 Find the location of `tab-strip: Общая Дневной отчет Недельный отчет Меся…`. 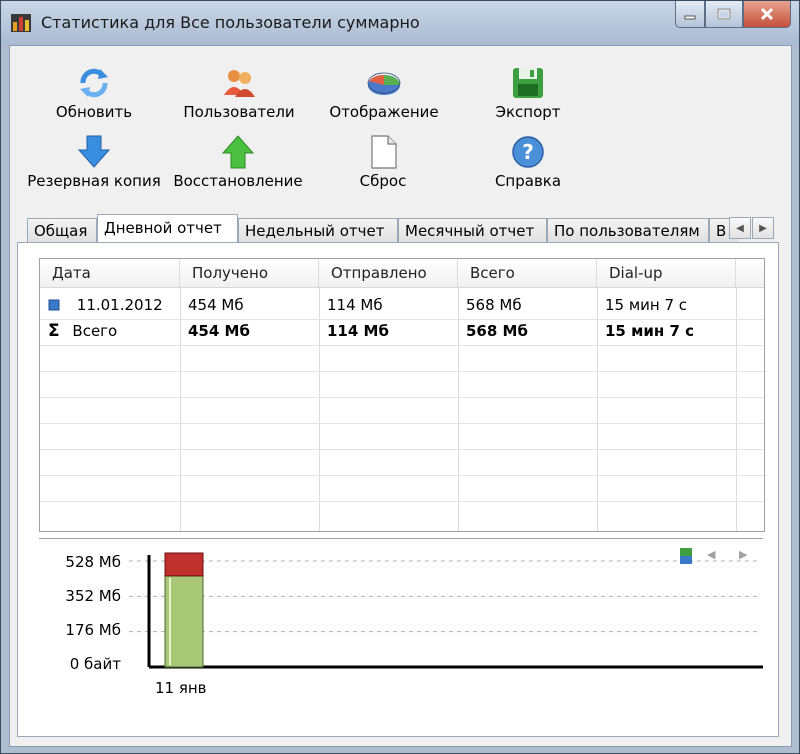

tab-strip: Общая Дневной отчет Недельный отчет Меся… is located at coordinates (378, 228).